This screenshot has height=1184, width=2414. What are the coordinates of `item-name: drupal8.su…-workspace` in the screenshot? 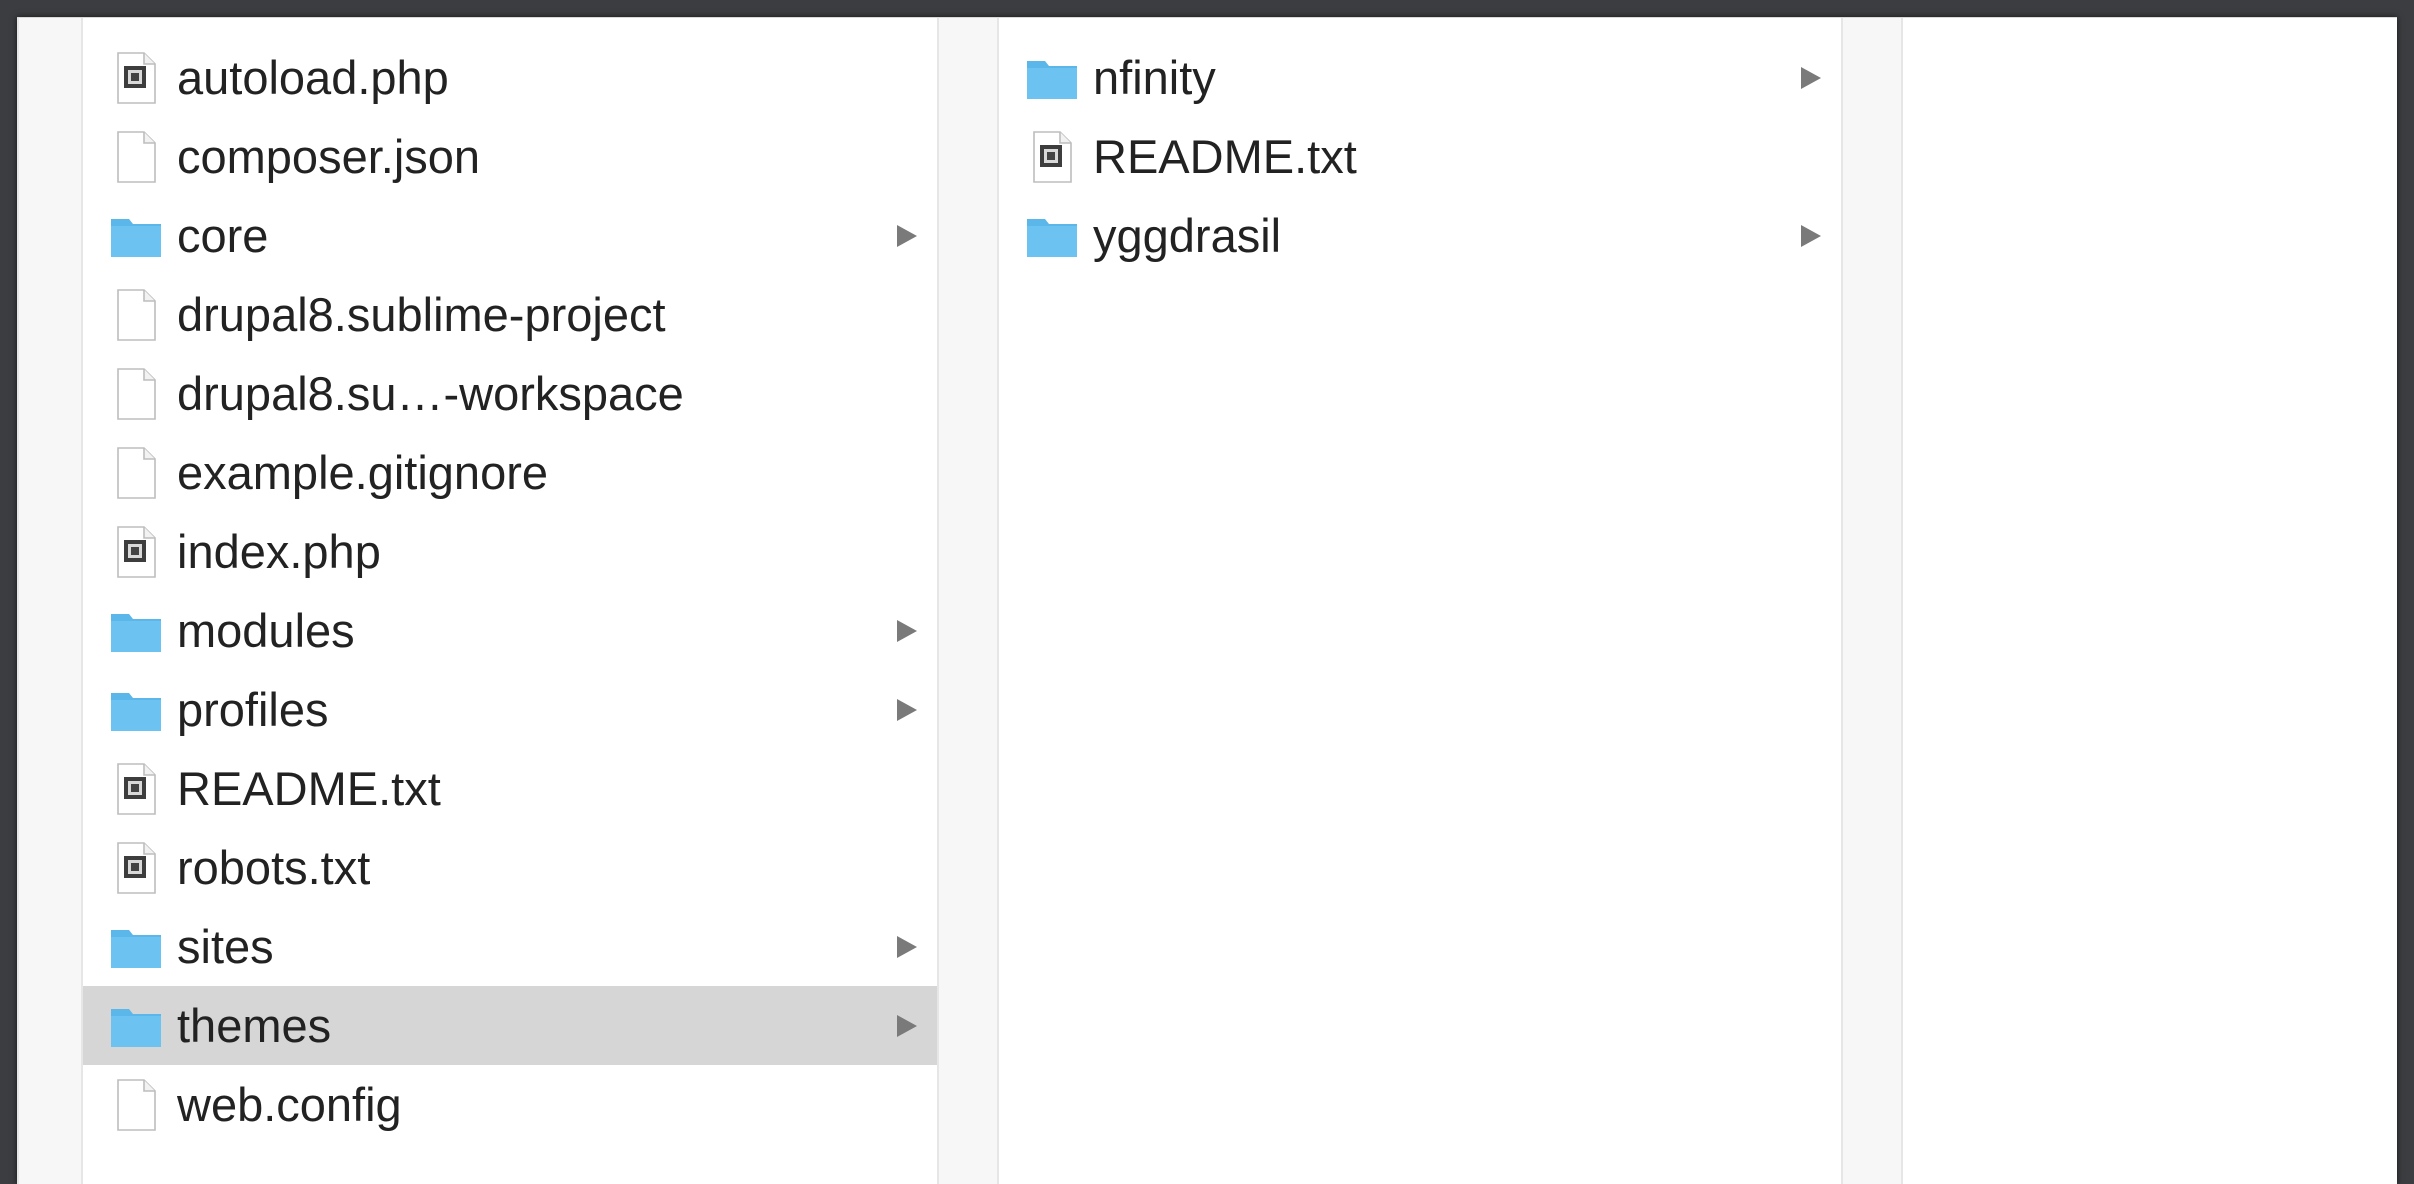 It's located at (430, 393).